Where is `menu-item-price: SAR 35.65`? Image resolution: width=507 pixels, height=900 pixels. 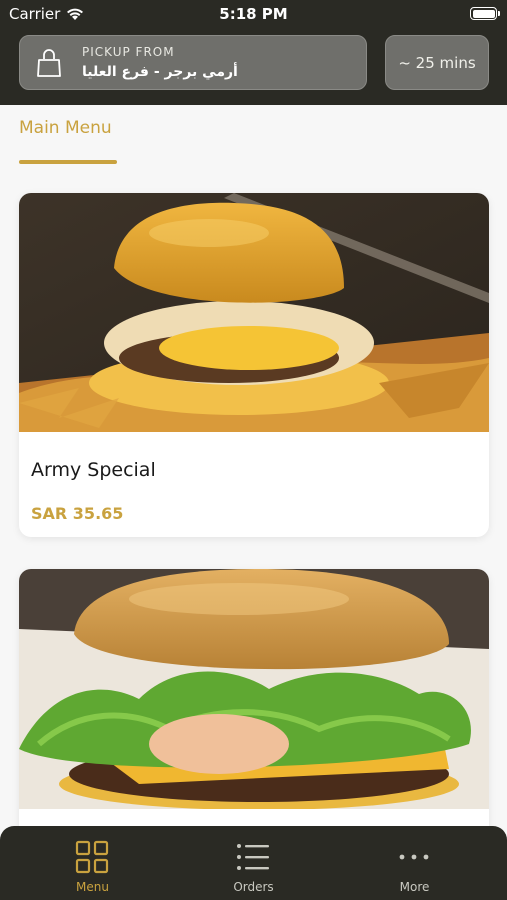
menu-item-price: SAR 35.65 is located at coordinates (77, 513).